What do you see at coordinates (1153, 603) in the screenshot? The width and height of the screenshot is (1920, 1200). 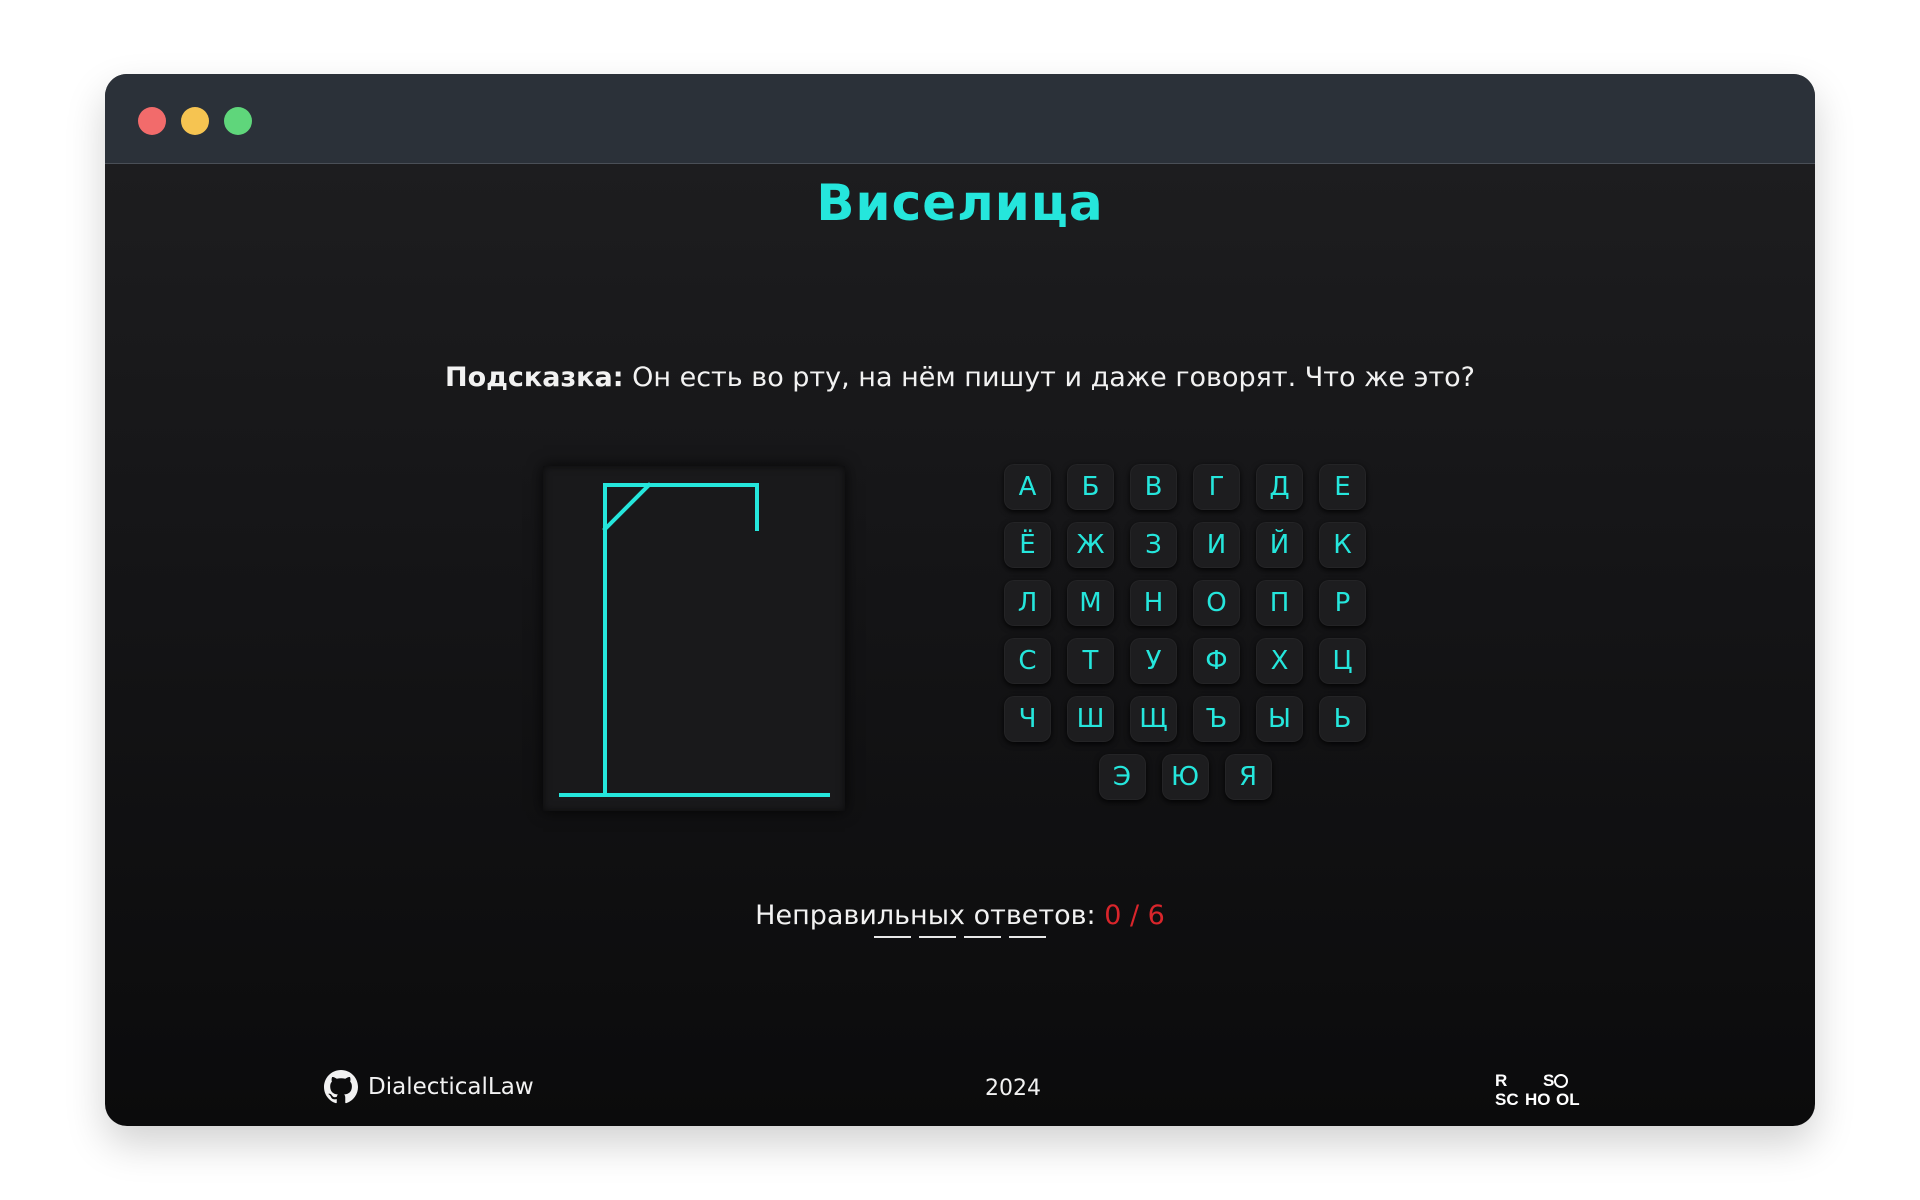 I see `letter-key: Н` at bounding box center [1153, 603].